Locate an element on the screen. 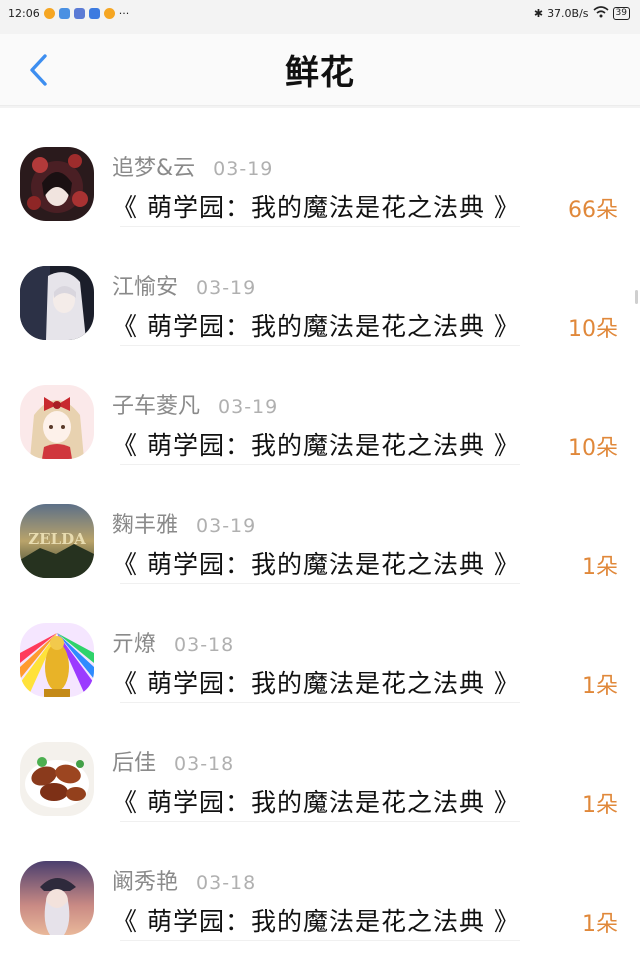  username: 麴丰雅 is located at coordinates (145, 523).